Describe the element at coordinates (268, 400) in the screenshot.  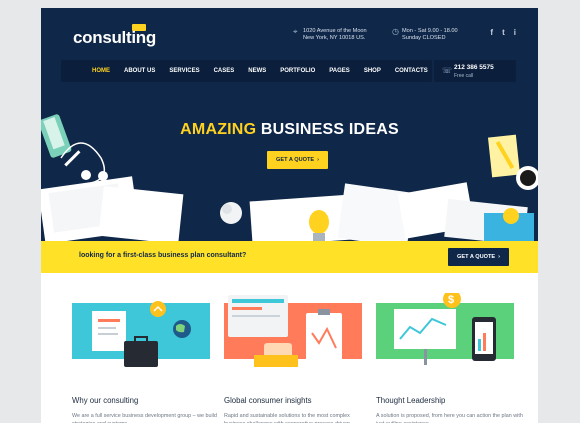
I see `feature-title: Global consumer insights` at that location.